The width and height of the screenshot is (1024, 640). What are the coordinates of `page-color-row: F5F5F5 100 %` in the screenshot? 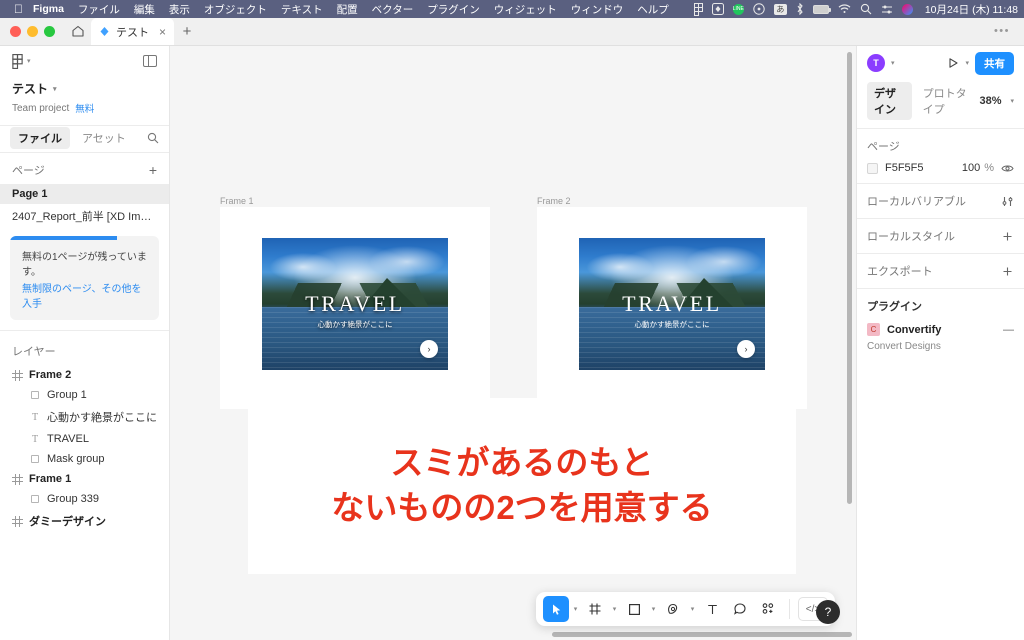 It's located at (940, 168).